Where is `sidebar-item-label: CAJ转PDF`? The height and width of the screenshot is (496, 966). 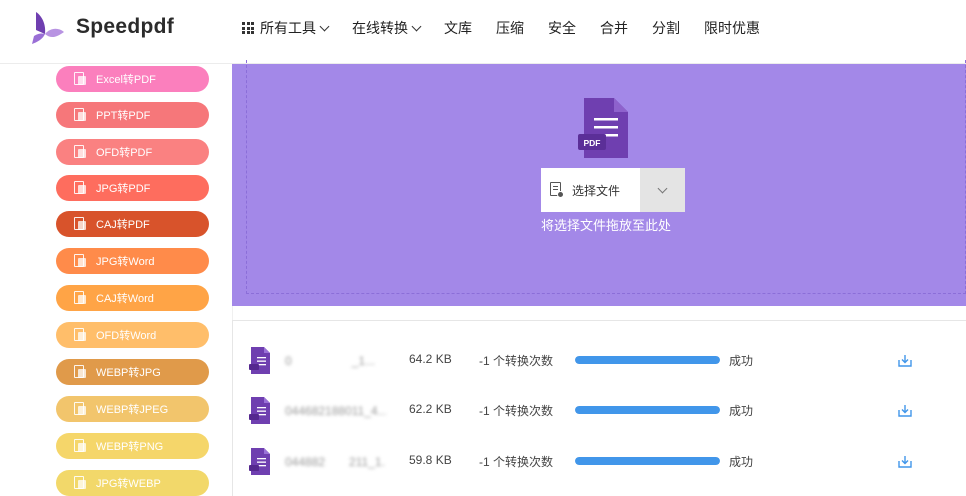 sidebar-item-label: CAJ转PDF is located at coordinates (123, 225).